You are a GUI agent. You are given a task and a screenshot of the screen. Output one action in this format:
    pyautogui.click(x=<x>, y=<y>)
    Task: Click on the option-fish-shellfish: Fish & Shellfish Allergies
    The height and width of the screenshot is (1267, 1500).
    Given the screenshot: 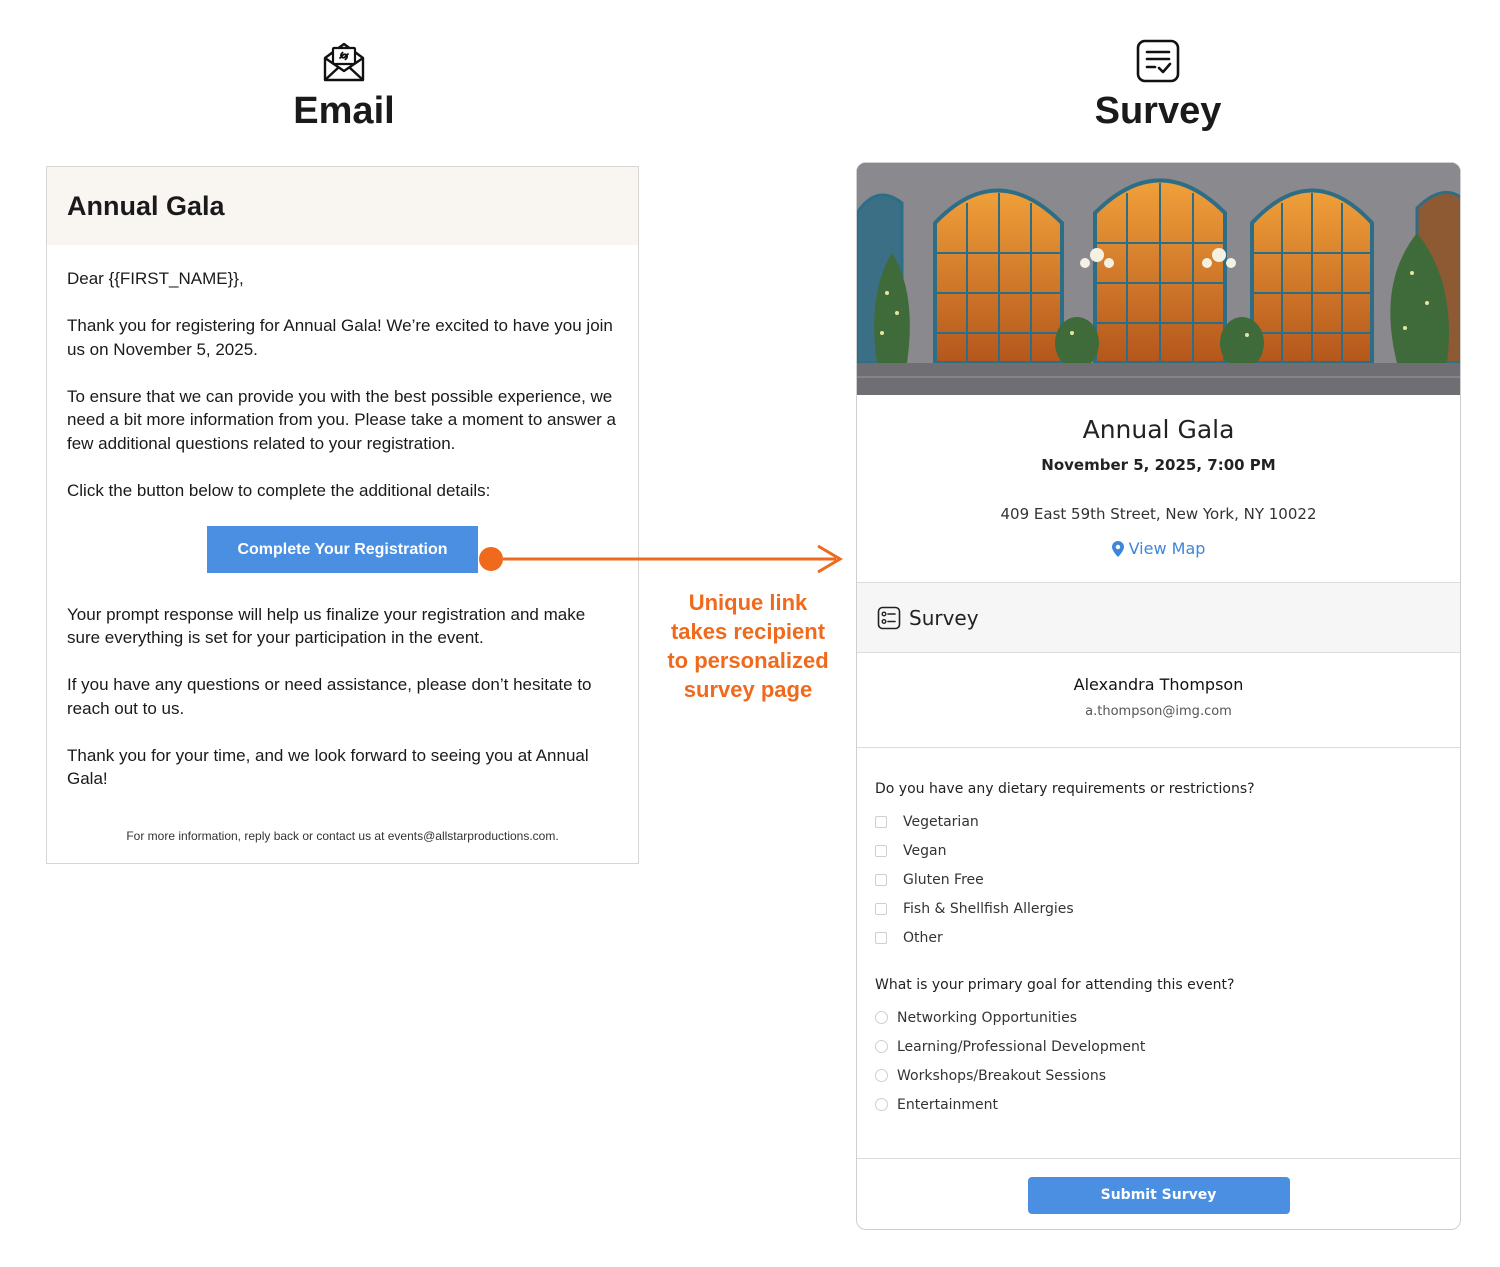 What is the action you would take?
    pyautogui.click(x=1158, y=908)
    